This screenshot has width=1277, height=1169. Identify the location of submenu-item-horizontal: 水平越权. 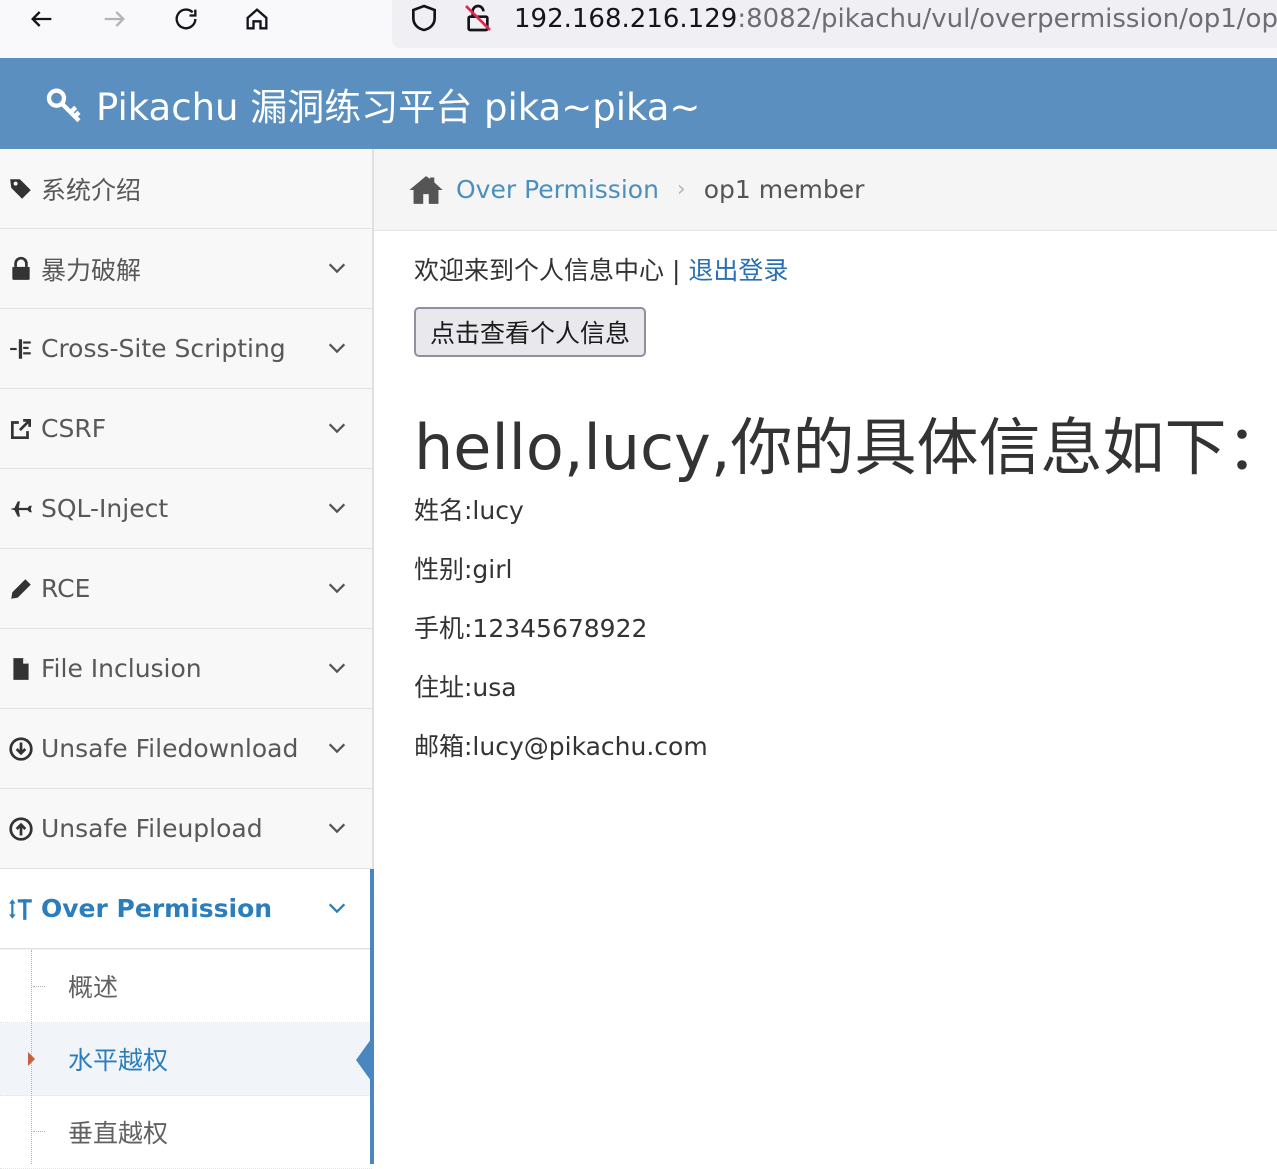
(186, 1059).